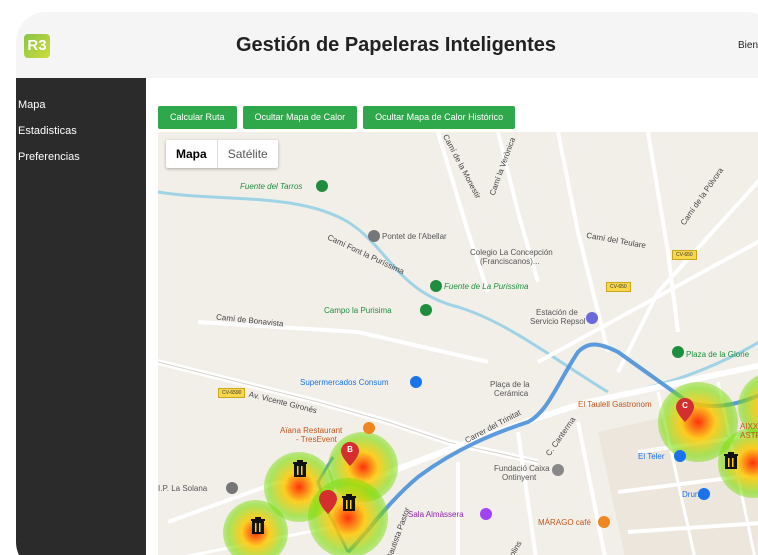  I want to click on map-label: I.P. La Solana, so click(183, 488).